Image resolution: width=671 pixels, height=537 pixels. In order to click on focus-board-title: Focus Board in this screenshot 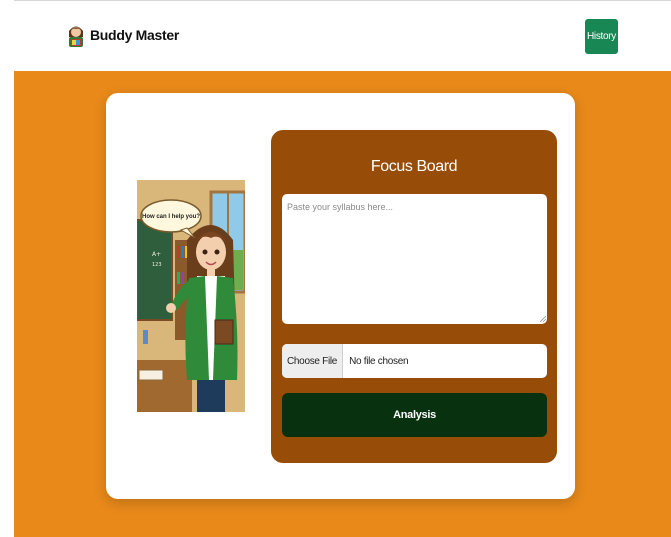, I will do `click(414, 166)`.